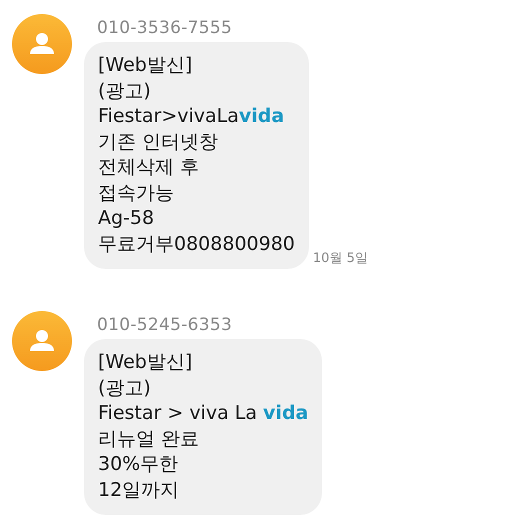  What do you see at coordinates (165, 28) in the screenshot?
I see `sender-number: 010-3536-7555` at bounding box center [165, 28].